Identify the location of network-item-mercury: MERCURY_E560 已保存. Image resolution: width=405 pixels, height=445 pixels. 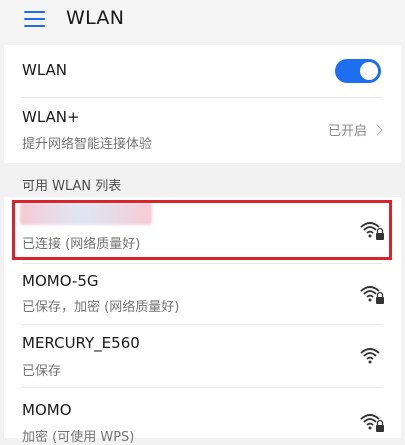
(202, 356).